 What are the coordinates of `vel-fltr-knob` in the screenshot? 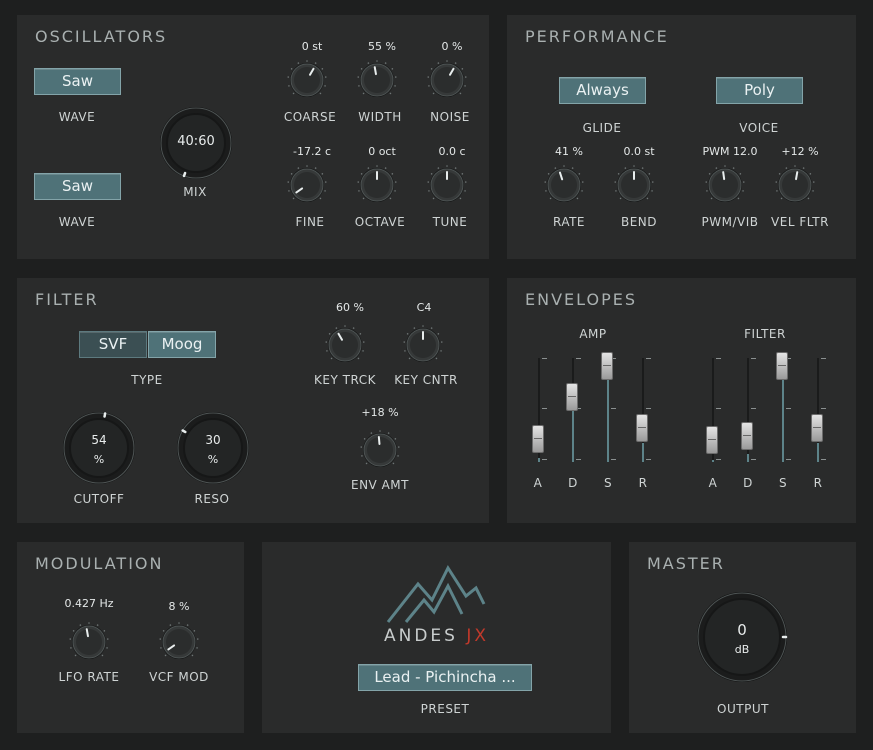 It's located at (795, 185).